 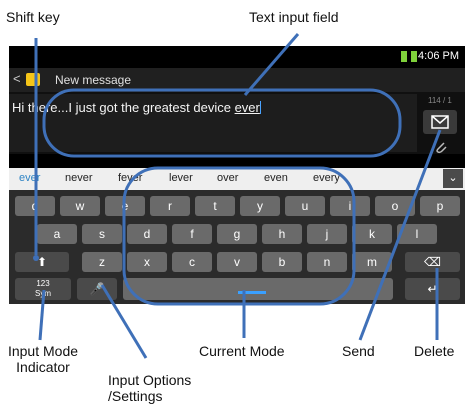 I want to click on callout-text-input-field: Text input field, so click(x=294, y=17).